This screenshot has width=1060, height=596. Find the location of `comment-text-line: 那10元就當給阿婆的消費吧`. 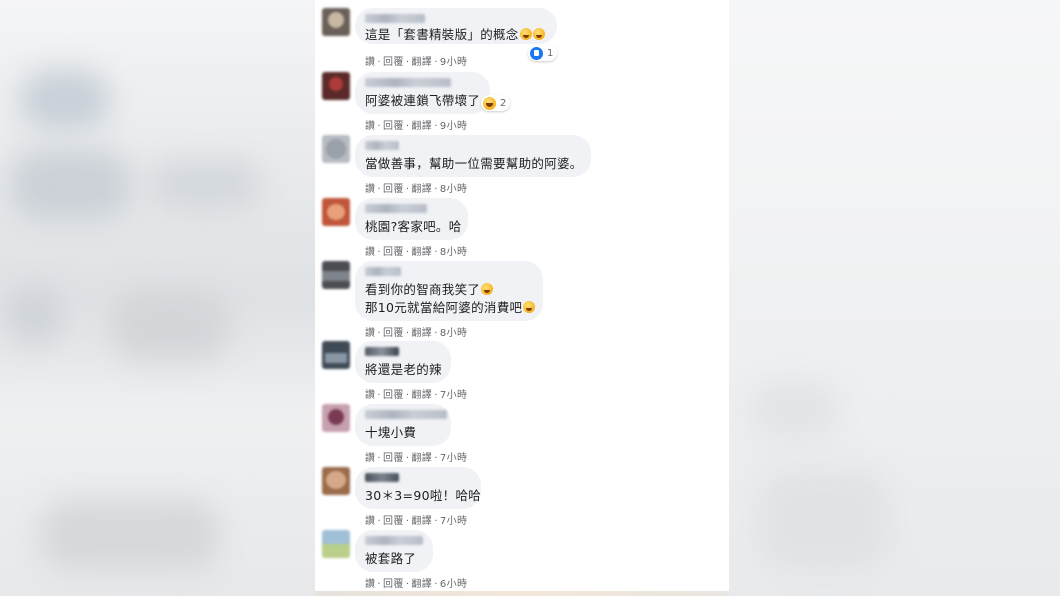

comment-text-line: 那10元就當給阿婆的消費吧 is located at coordinates (450, 308).